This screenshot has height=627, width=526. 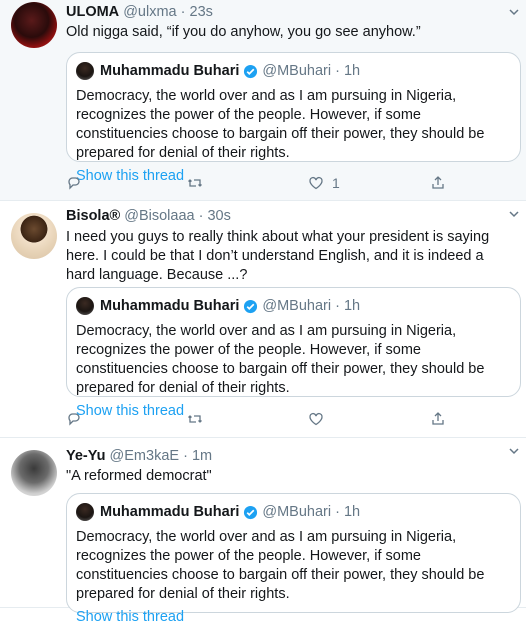 What do you see at coordinates (266, 183) in the screenshot?
I see `tweet-actions: 1` at bounding box center [266, 183].